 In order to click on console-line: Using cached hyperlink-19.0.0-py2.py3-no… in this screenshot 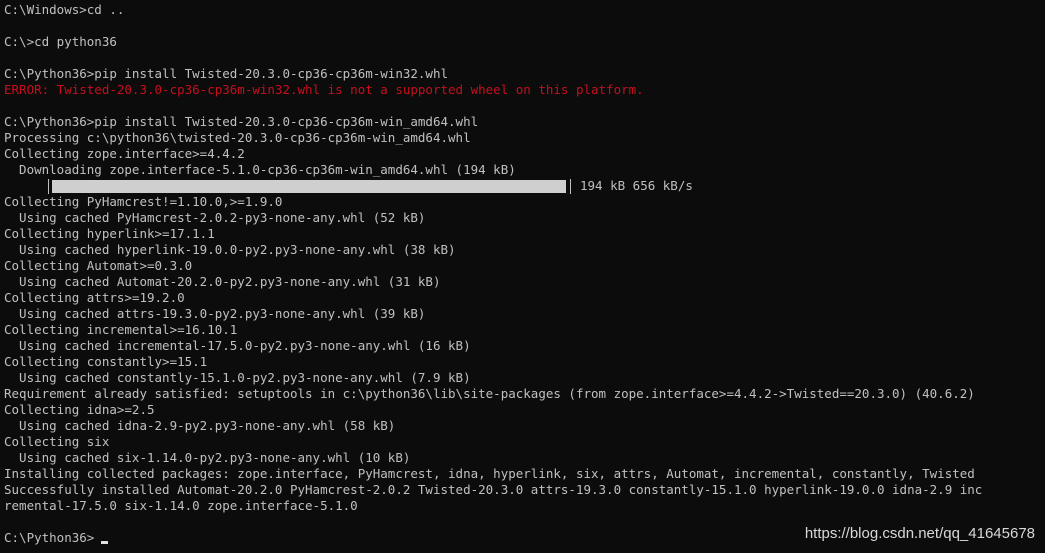, I will do `click(230, 249)`.